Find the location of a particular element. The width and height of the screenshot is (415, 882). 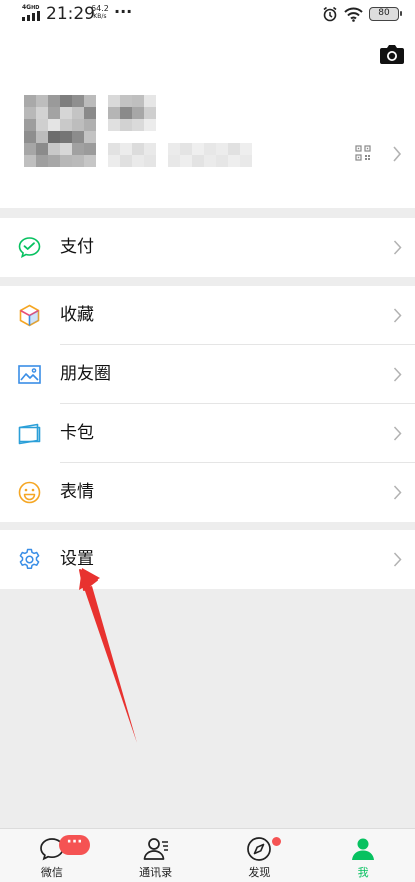

tab-label-chats: 微信 is located at coordinates (51, 872).